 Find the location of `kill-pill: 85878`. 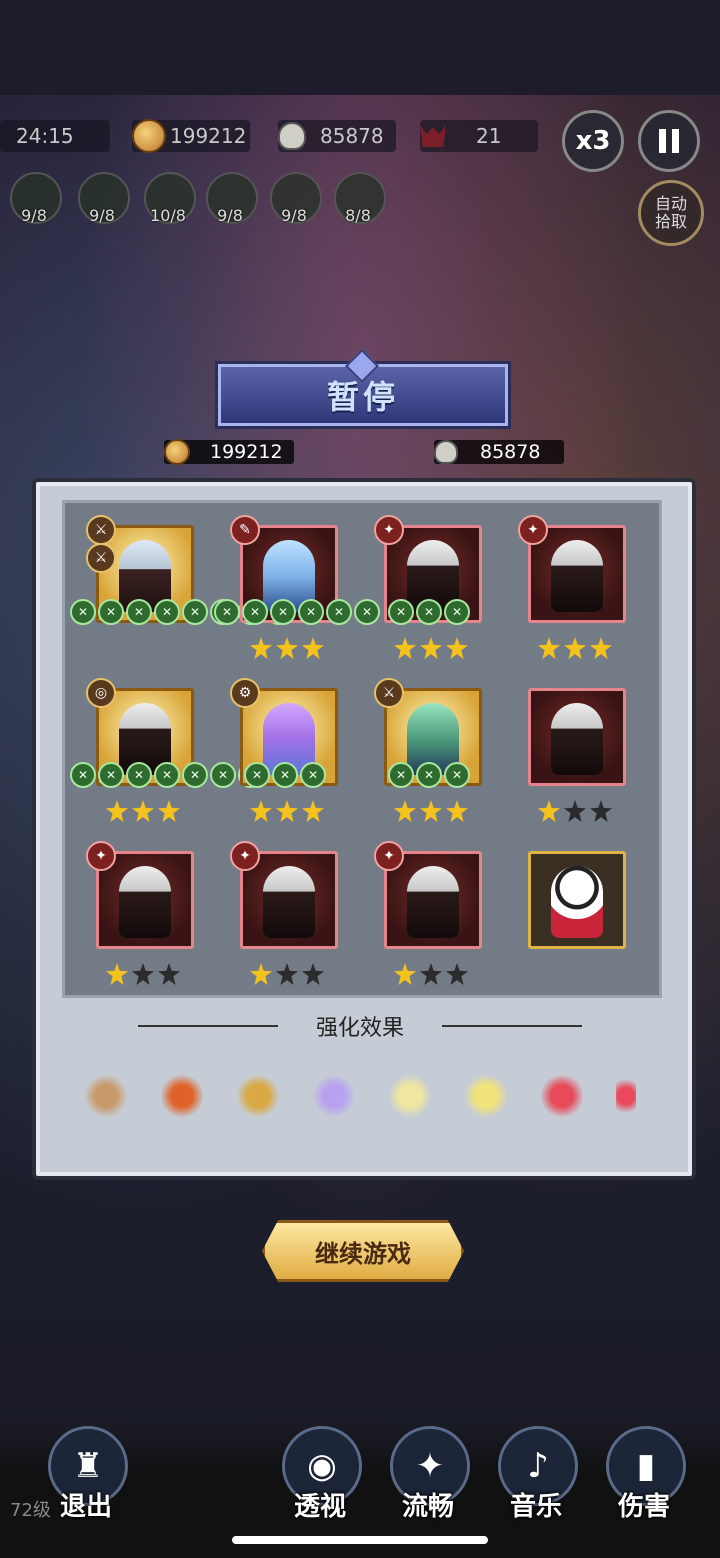

kill-pill: 85878 is located at coordinates (337, 136).